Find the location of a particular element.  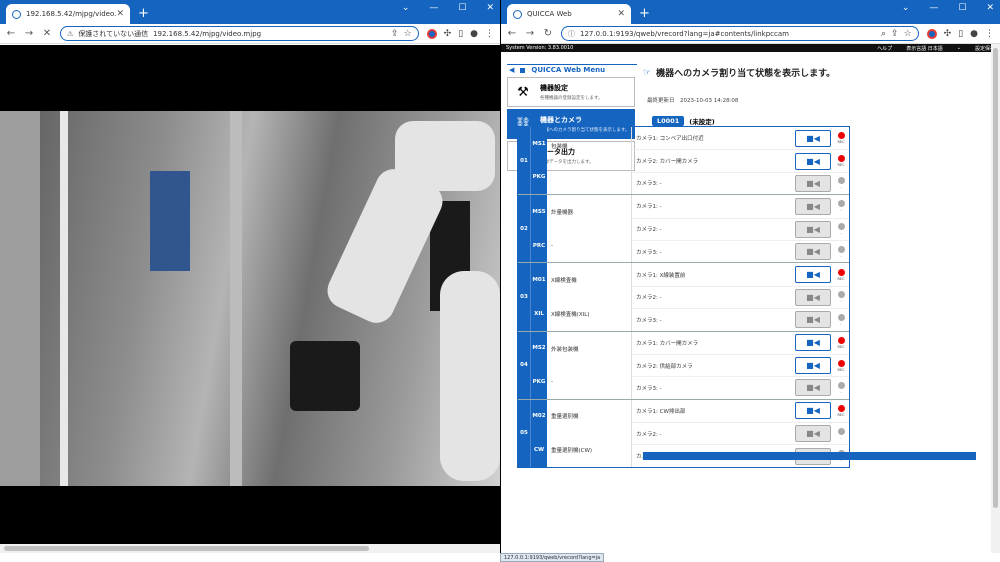

camera-row: カメラ1: コンベア出口付近 ■◀ REC is located at coordinates (740, 138).